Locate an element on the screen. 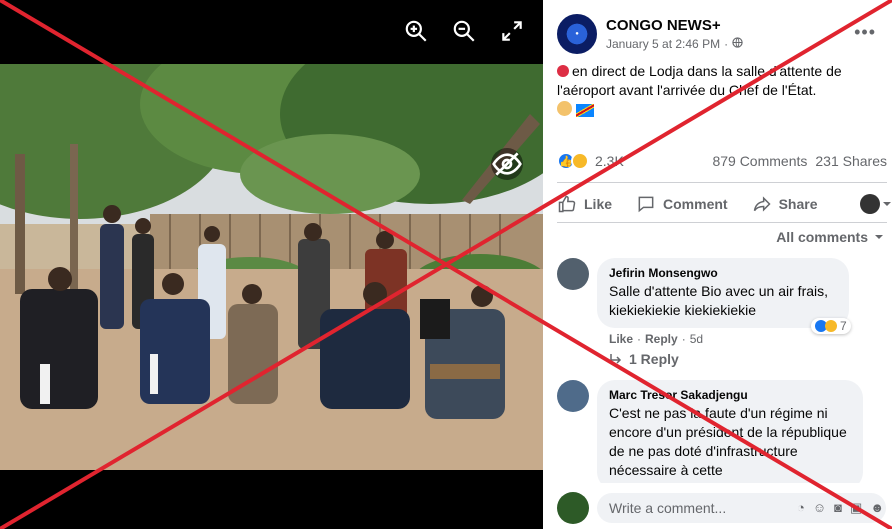 The image size is (892, 529). page-avatar: ● is located at coordinates (577, 34).